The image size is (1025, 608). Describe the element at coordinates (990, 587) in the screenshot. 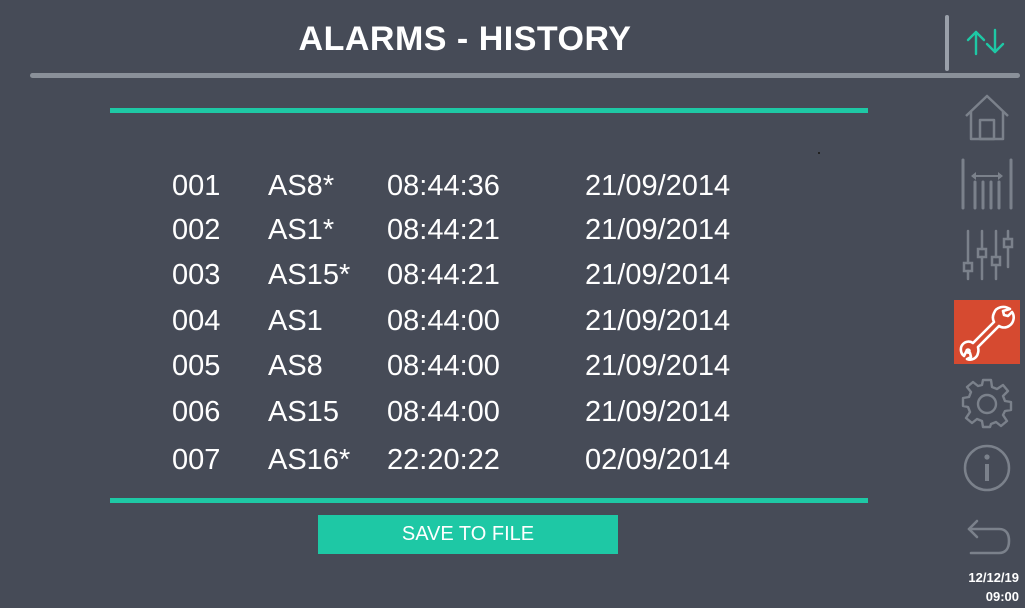

I see `status-datetime: 12/12/19 09:00` at that location.